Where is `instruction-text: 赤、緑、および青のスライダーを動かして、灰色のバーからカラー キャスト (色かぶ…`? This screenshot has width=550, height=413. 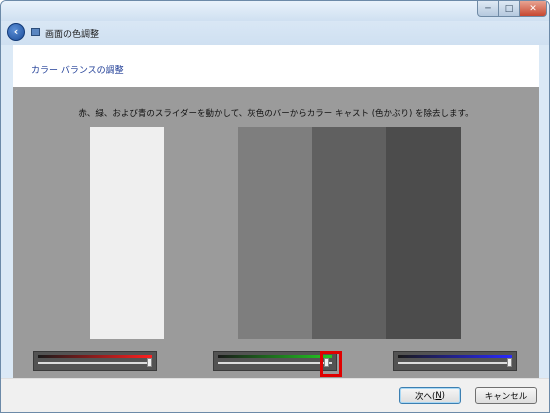 instruction-text: 赤、緑、および青のスライダーを動かして、灰色のバーからカラー キャスト (色かぶ… is located at coordinates (276, 114).